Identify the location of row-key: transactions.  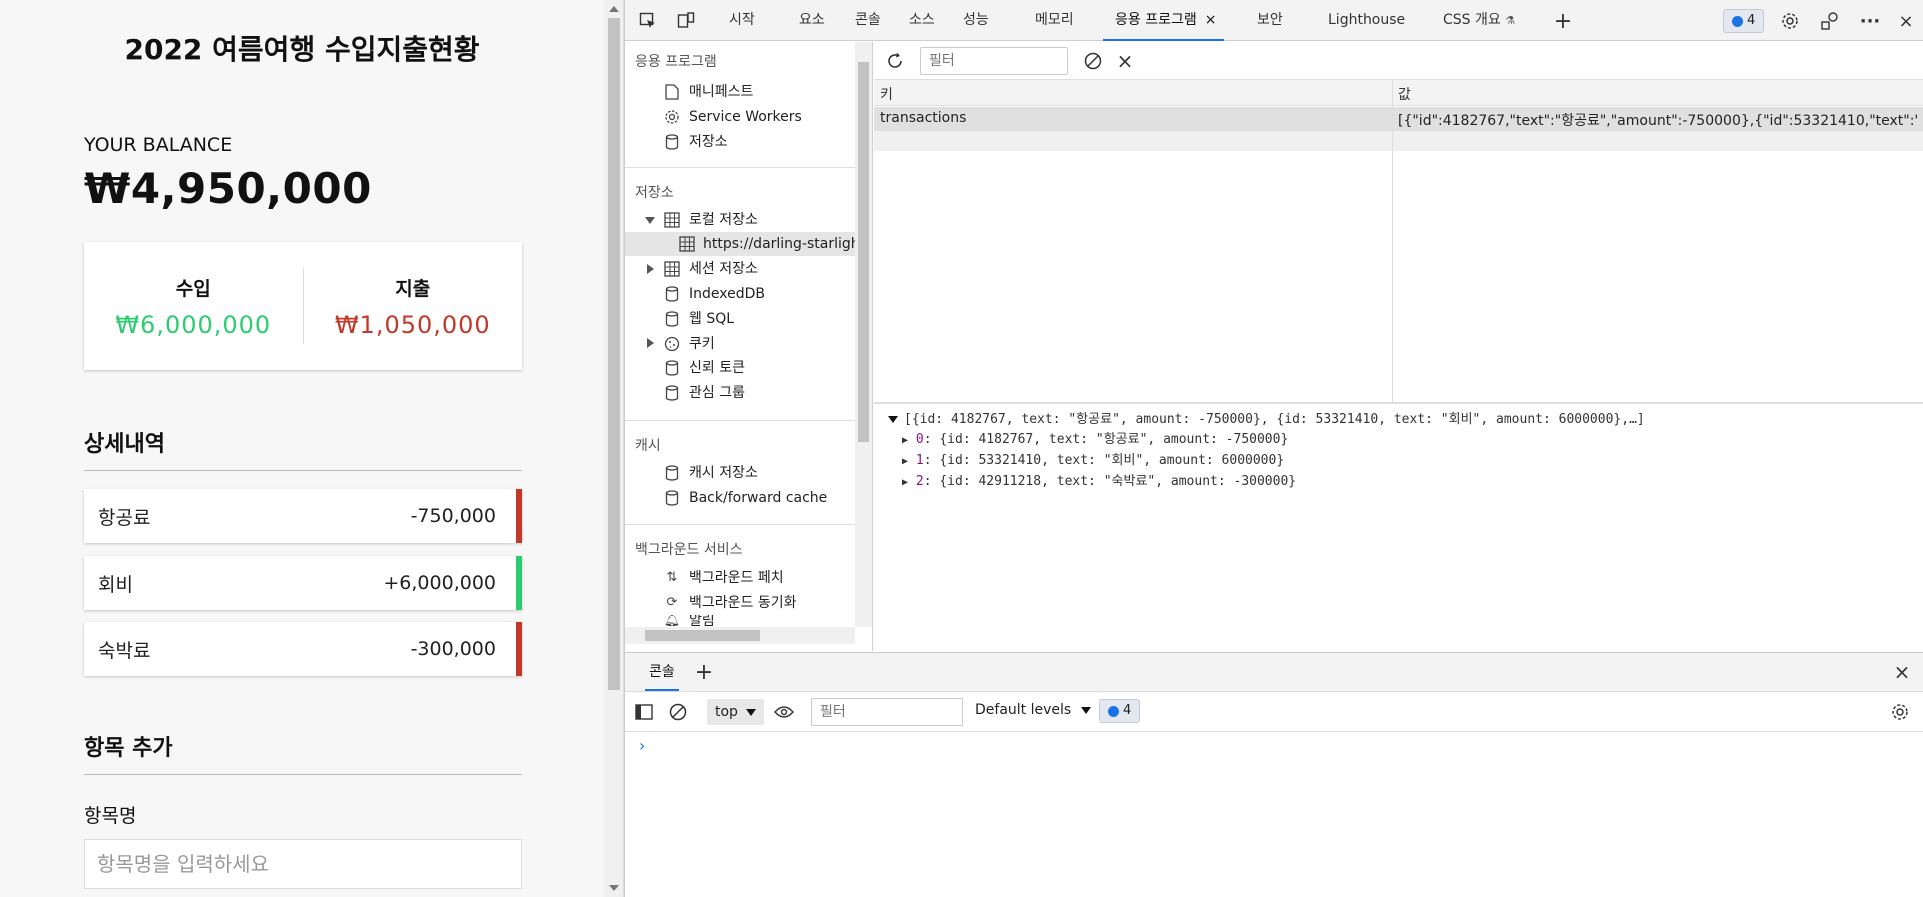
(923, 118).